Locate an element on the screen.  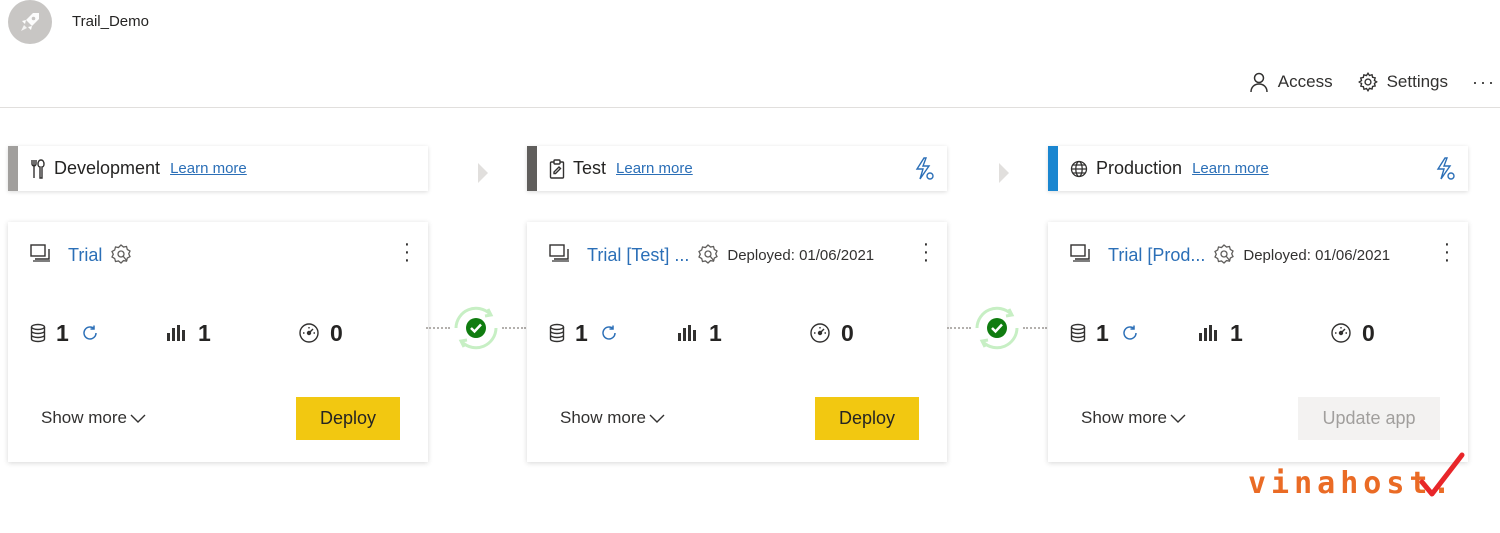
stage-title: Production is located at coordinates (1139, 168).